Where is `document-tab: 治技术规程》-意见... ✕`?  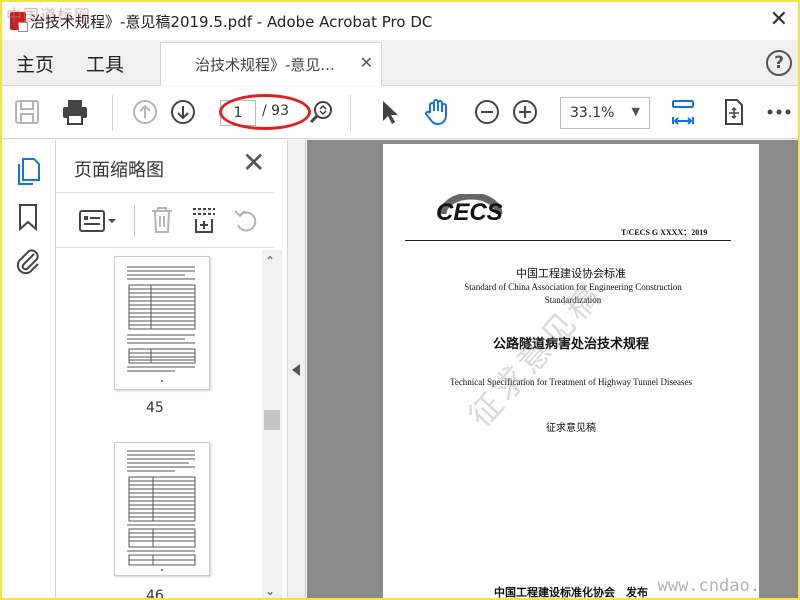 document-tab: 治技术规程》-意见... ✕ is located at coordinates (271, 64).